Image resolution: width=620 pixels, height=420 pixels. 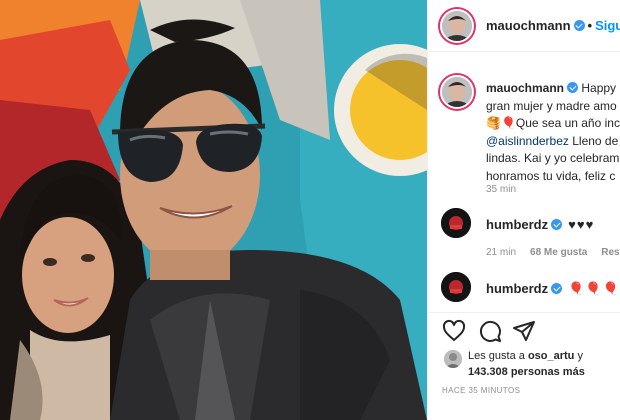 What do you see at coordinates (551, 105) in the screenshot?
I see `caption-line-2: gran mujer y madre amo` at bounding box center [551, 105].